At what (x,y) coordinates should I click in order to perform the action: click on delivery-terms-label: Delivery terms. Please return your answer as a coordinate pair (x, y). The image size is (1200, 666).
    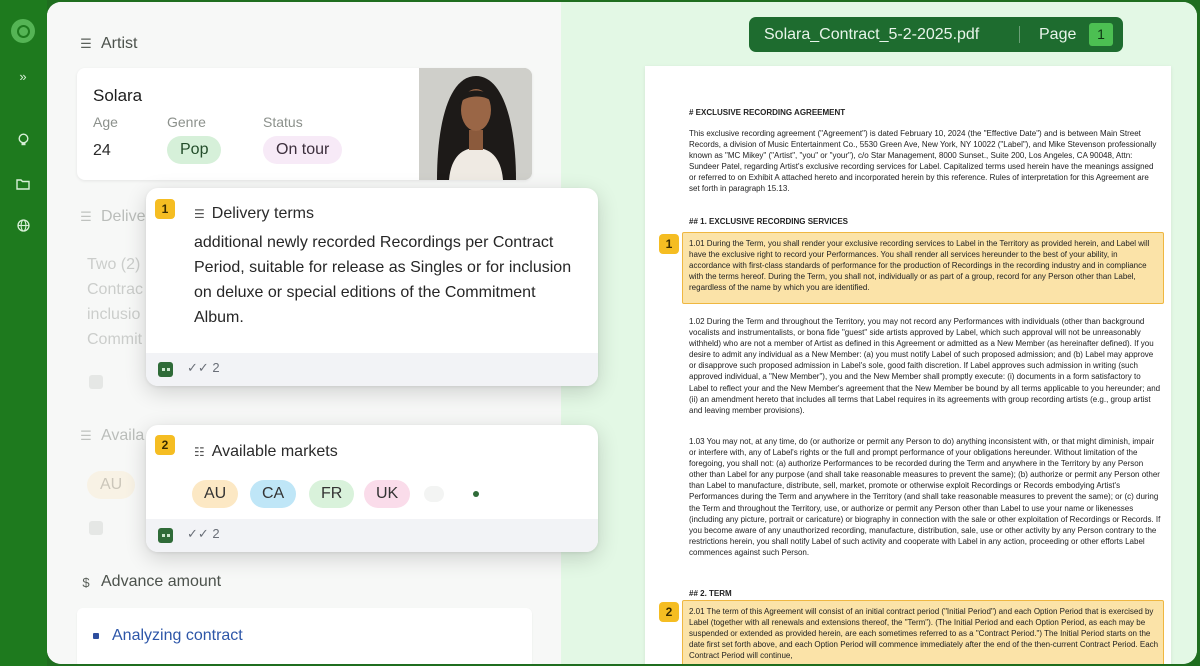
    Looking at the image, I should click on (262, 213).